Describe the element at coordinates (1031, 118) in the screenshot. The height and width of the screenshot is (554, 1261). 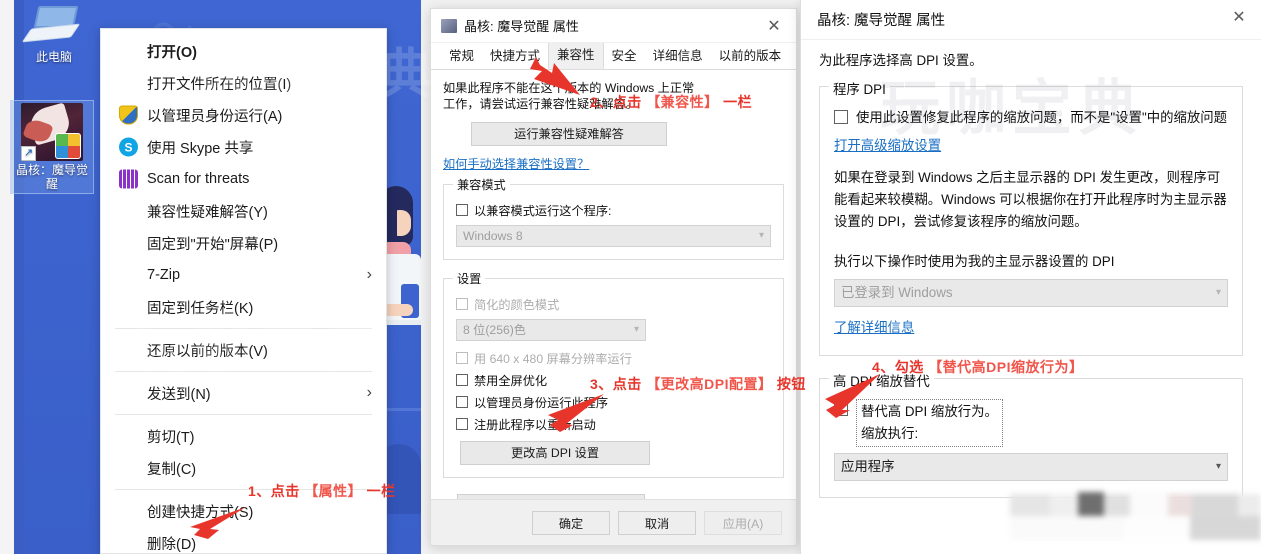
I see `use-this-setting-row: 使用此设置修复此程序的缩放问题，而不是"设置"中的缩放问题` at that location.